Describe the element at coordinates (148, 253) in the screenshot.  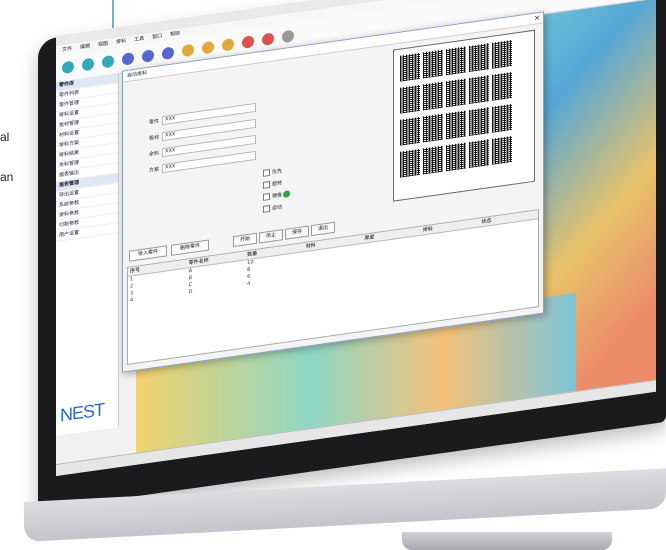
I see `import-parts-button: 导入零件` at that location.